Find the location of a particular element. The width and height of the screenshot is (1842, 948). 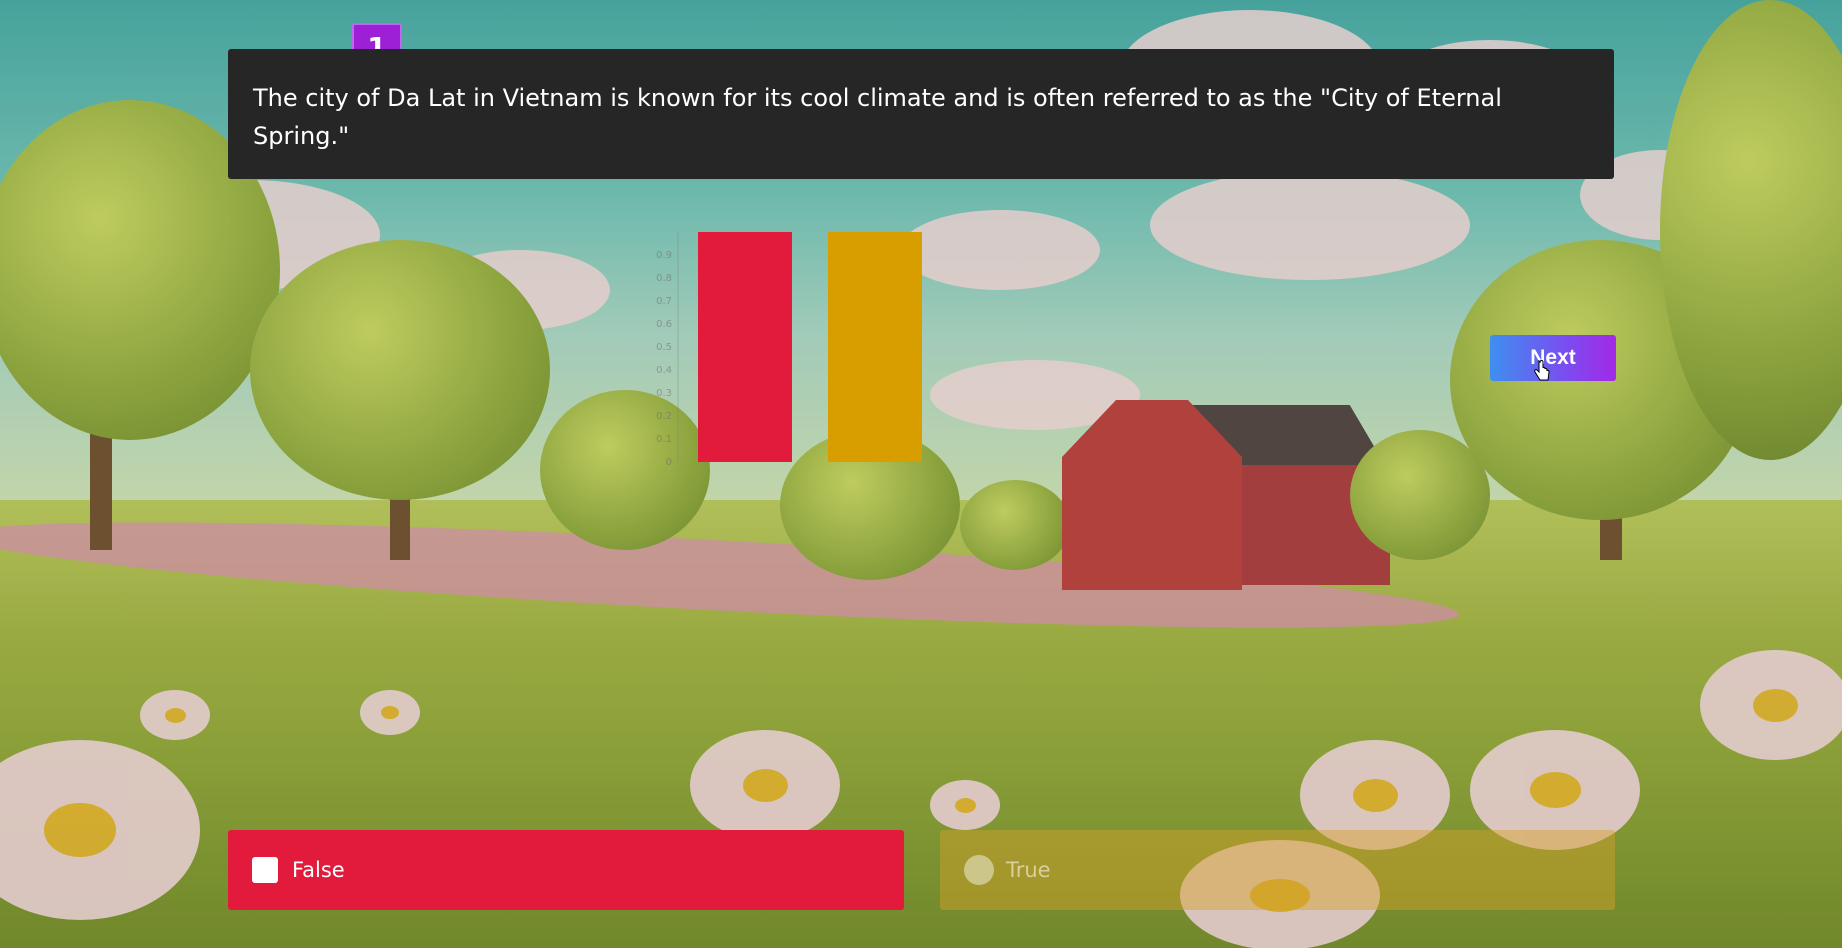

y-tick-label: 0.6 is located at coordinates (664, 324).